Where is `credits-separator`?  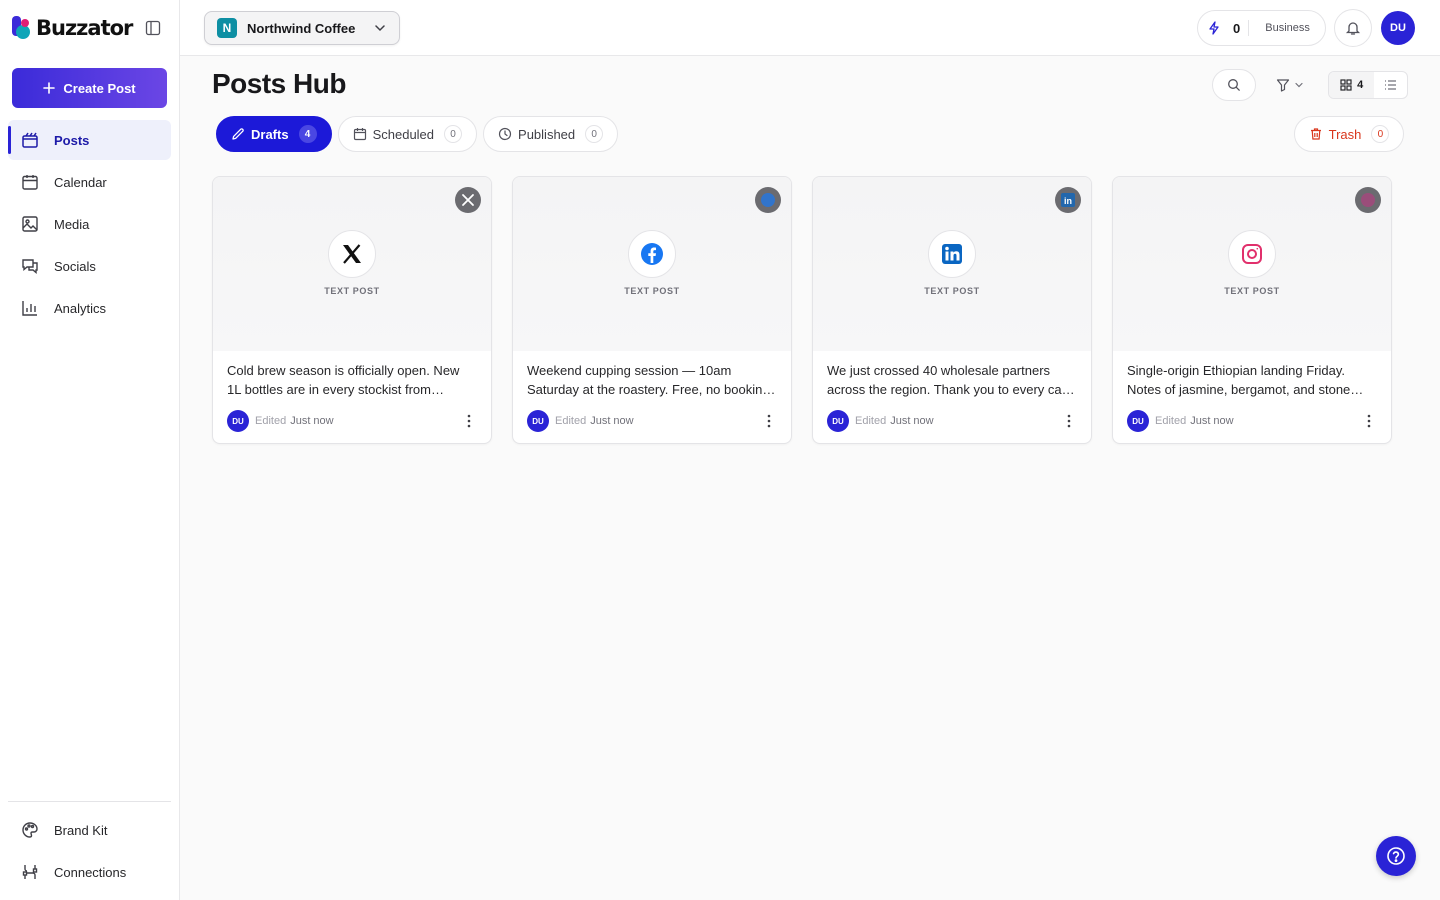 credits-separator is located at coordinates (1249, 28).